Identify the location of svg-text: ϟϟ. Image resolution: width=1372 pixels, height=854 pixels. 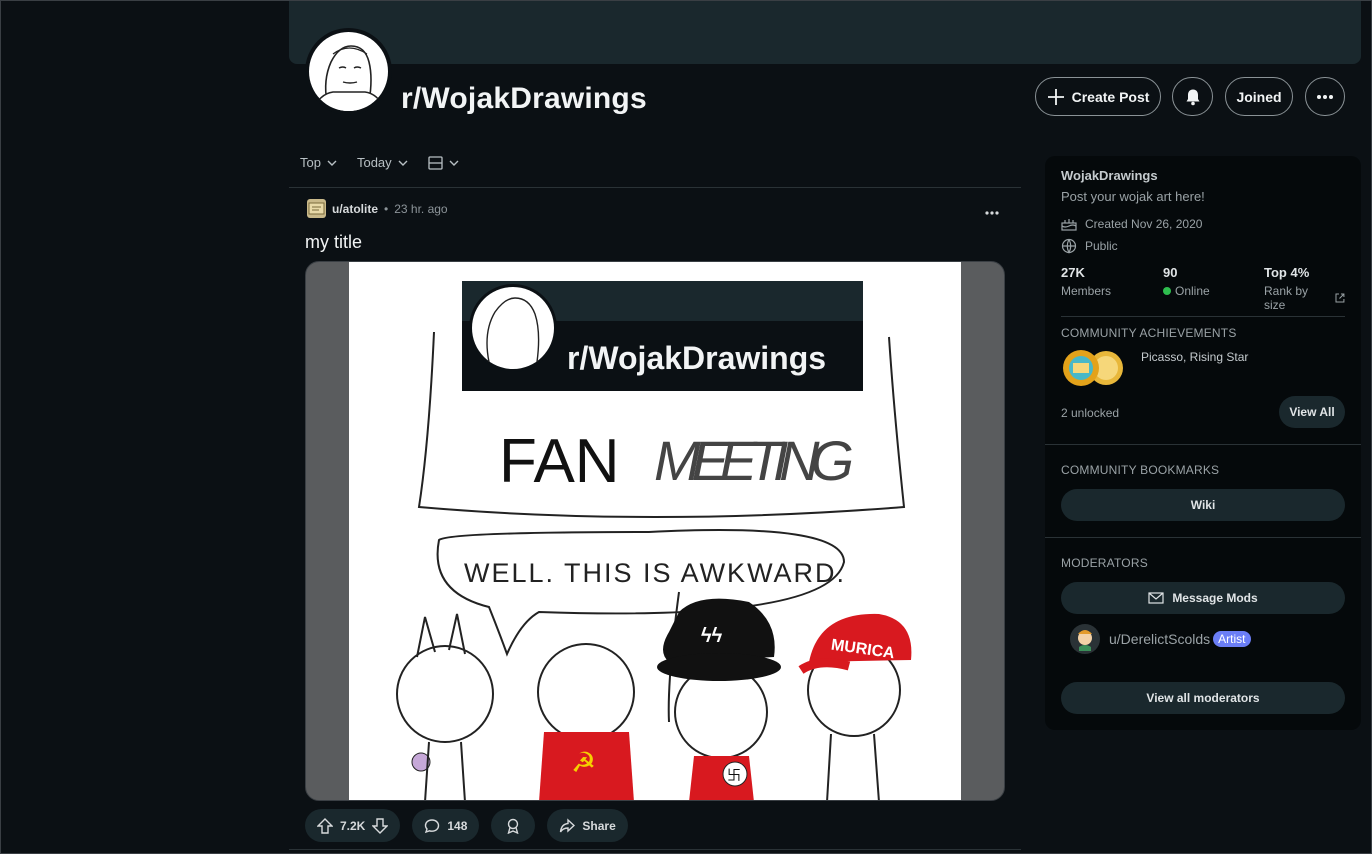
(712, 636).